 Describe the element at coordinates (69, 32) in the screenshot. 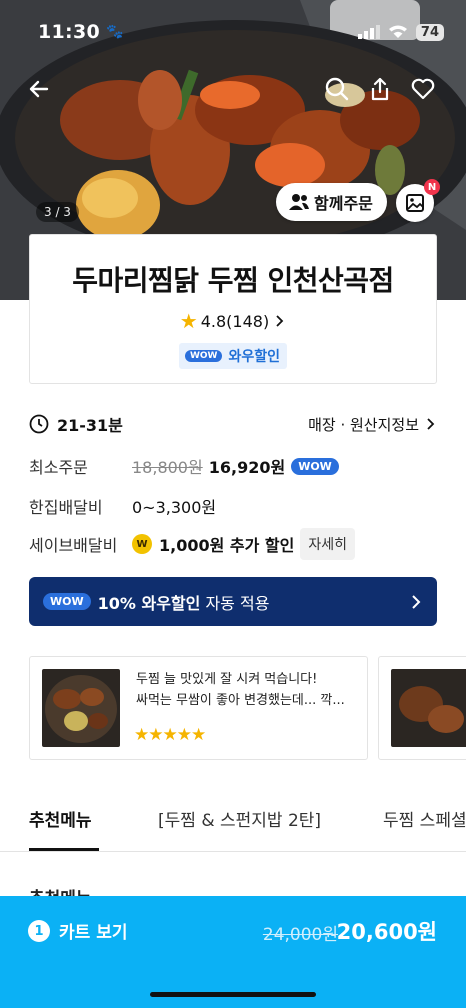

I see `clock-time: 11:30` at that location.